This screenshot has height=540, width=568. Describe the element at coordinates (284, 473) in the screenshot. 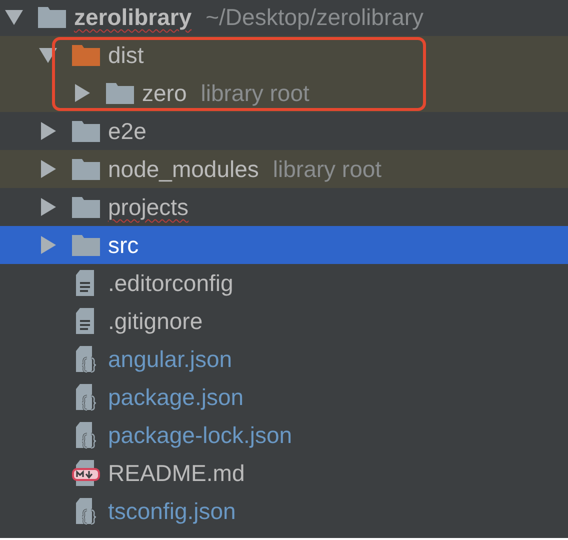

I see `tree-row: README.md` at that location.